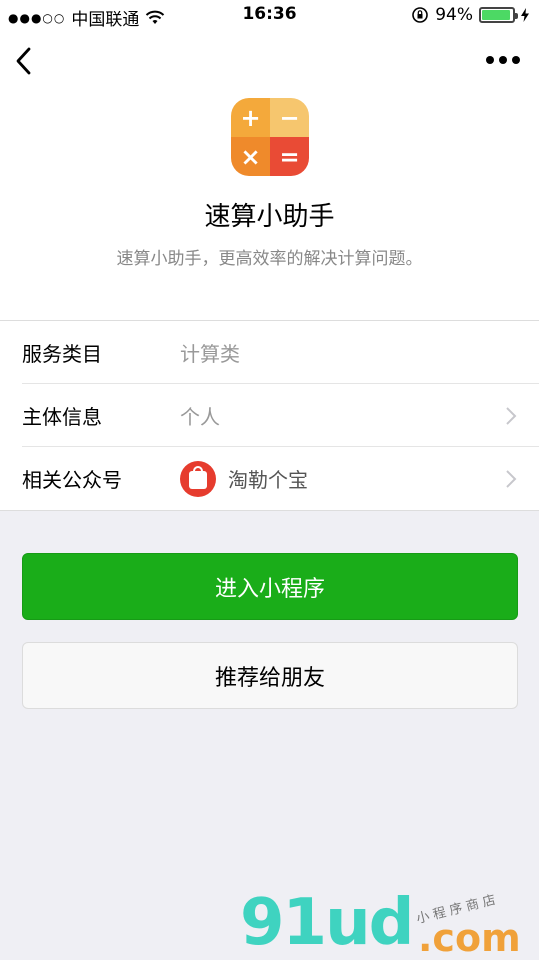  I want to click on battery-icon, so click(498, 15).